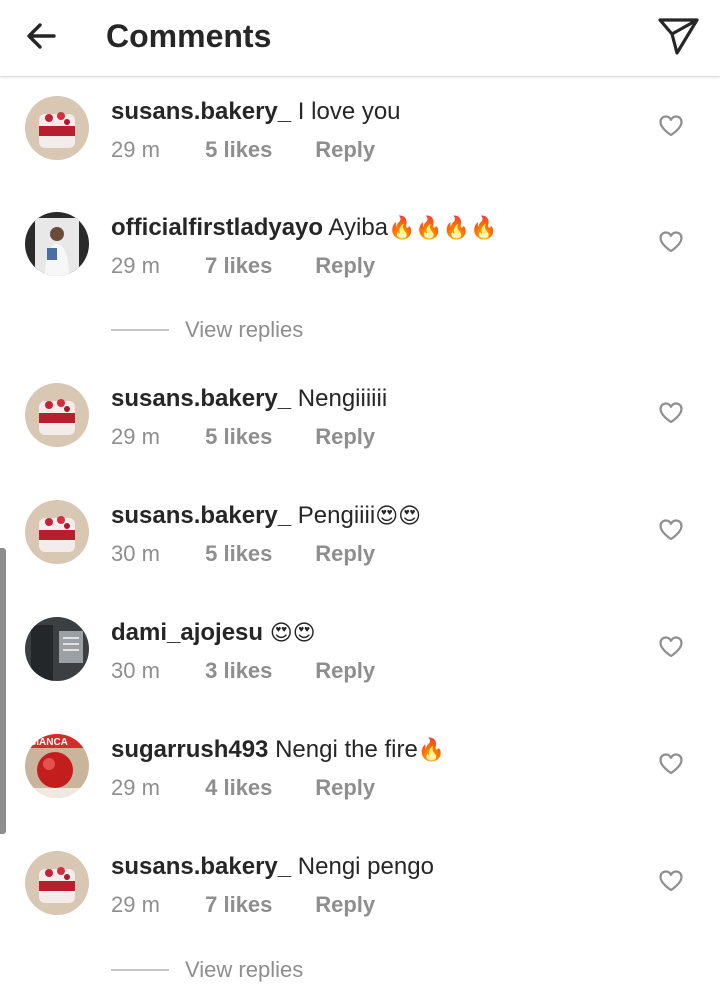  I want to click on app-header: Comments, so click(360, 38).